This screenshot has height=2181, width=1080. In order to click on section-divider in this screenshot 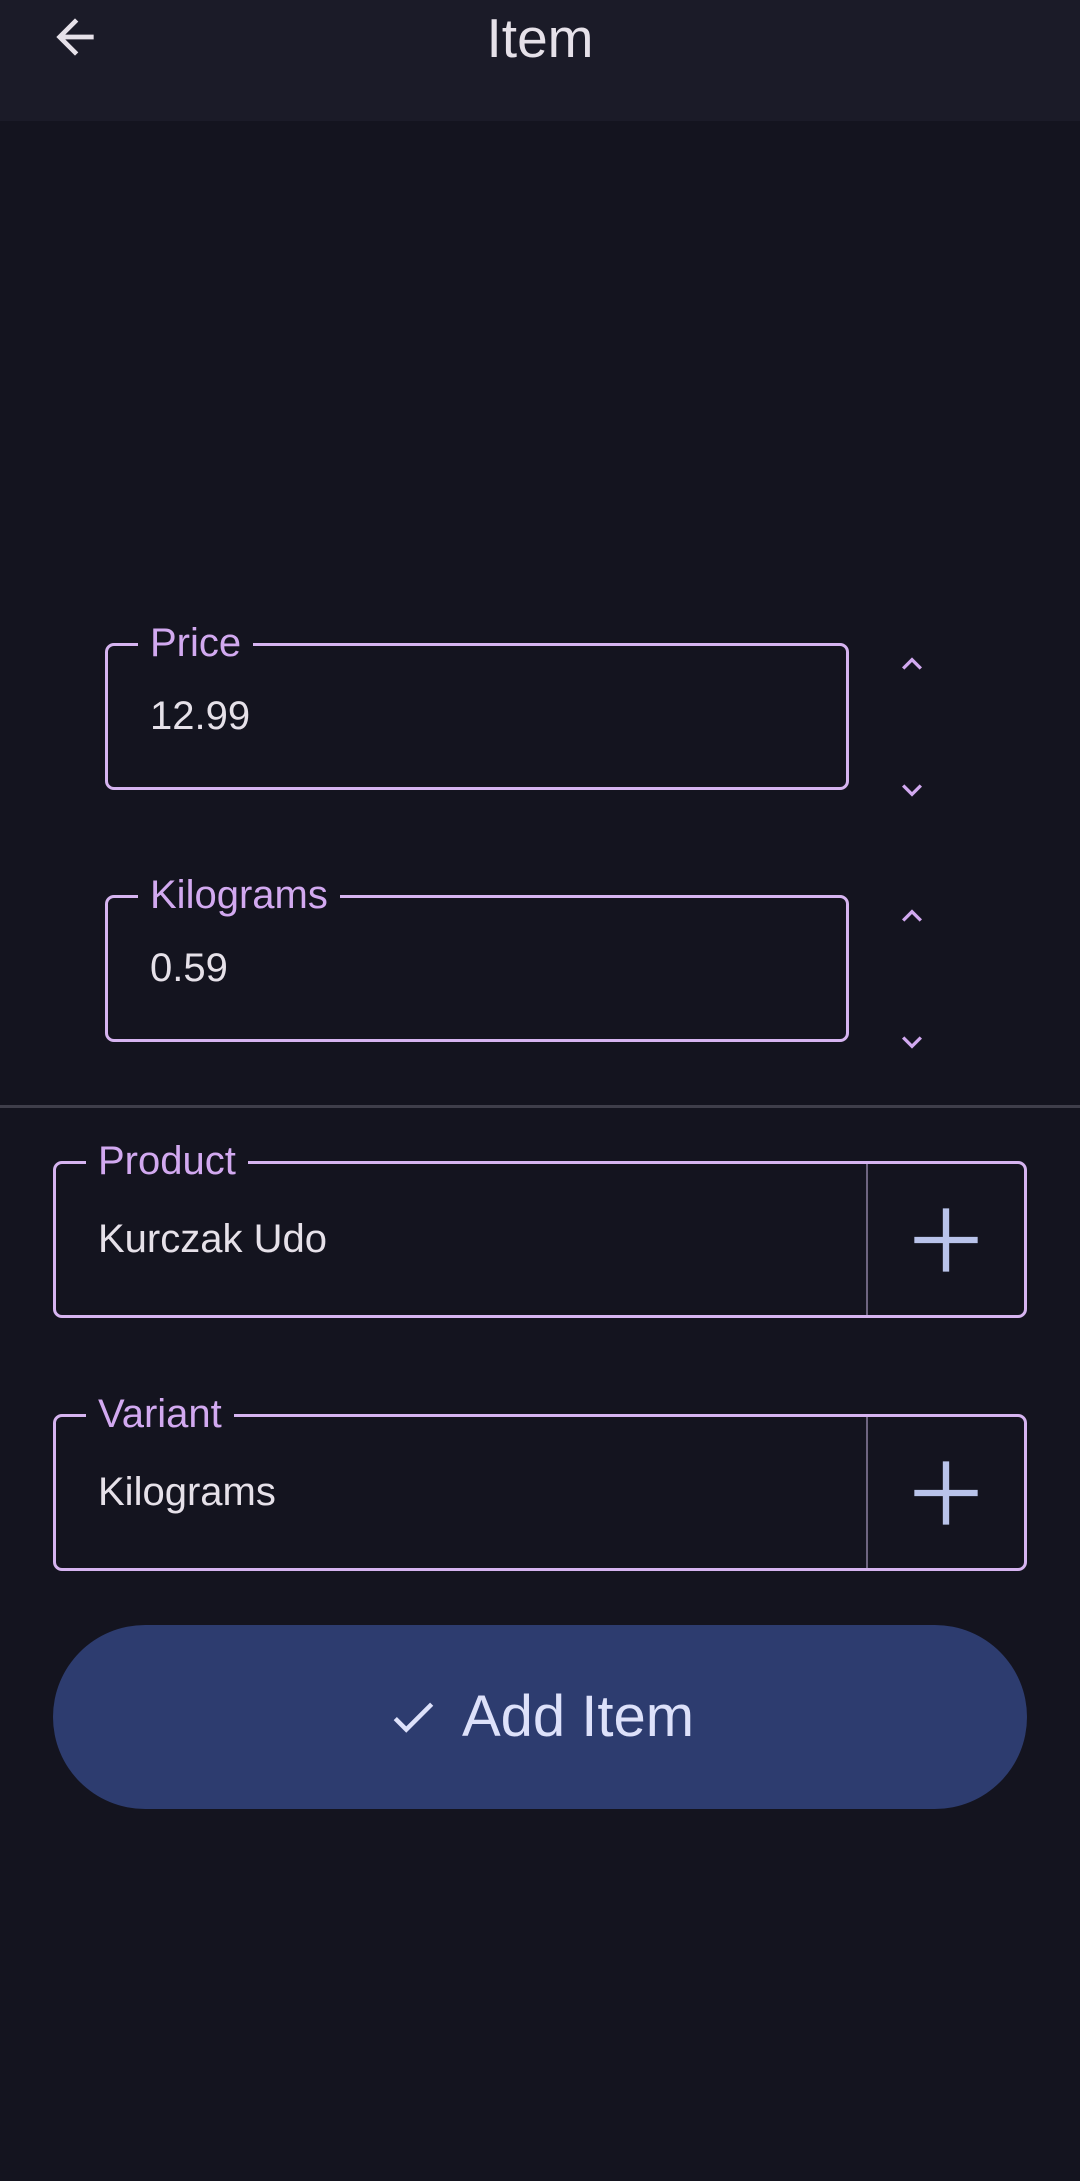, I will do `click(540, 1106)`.